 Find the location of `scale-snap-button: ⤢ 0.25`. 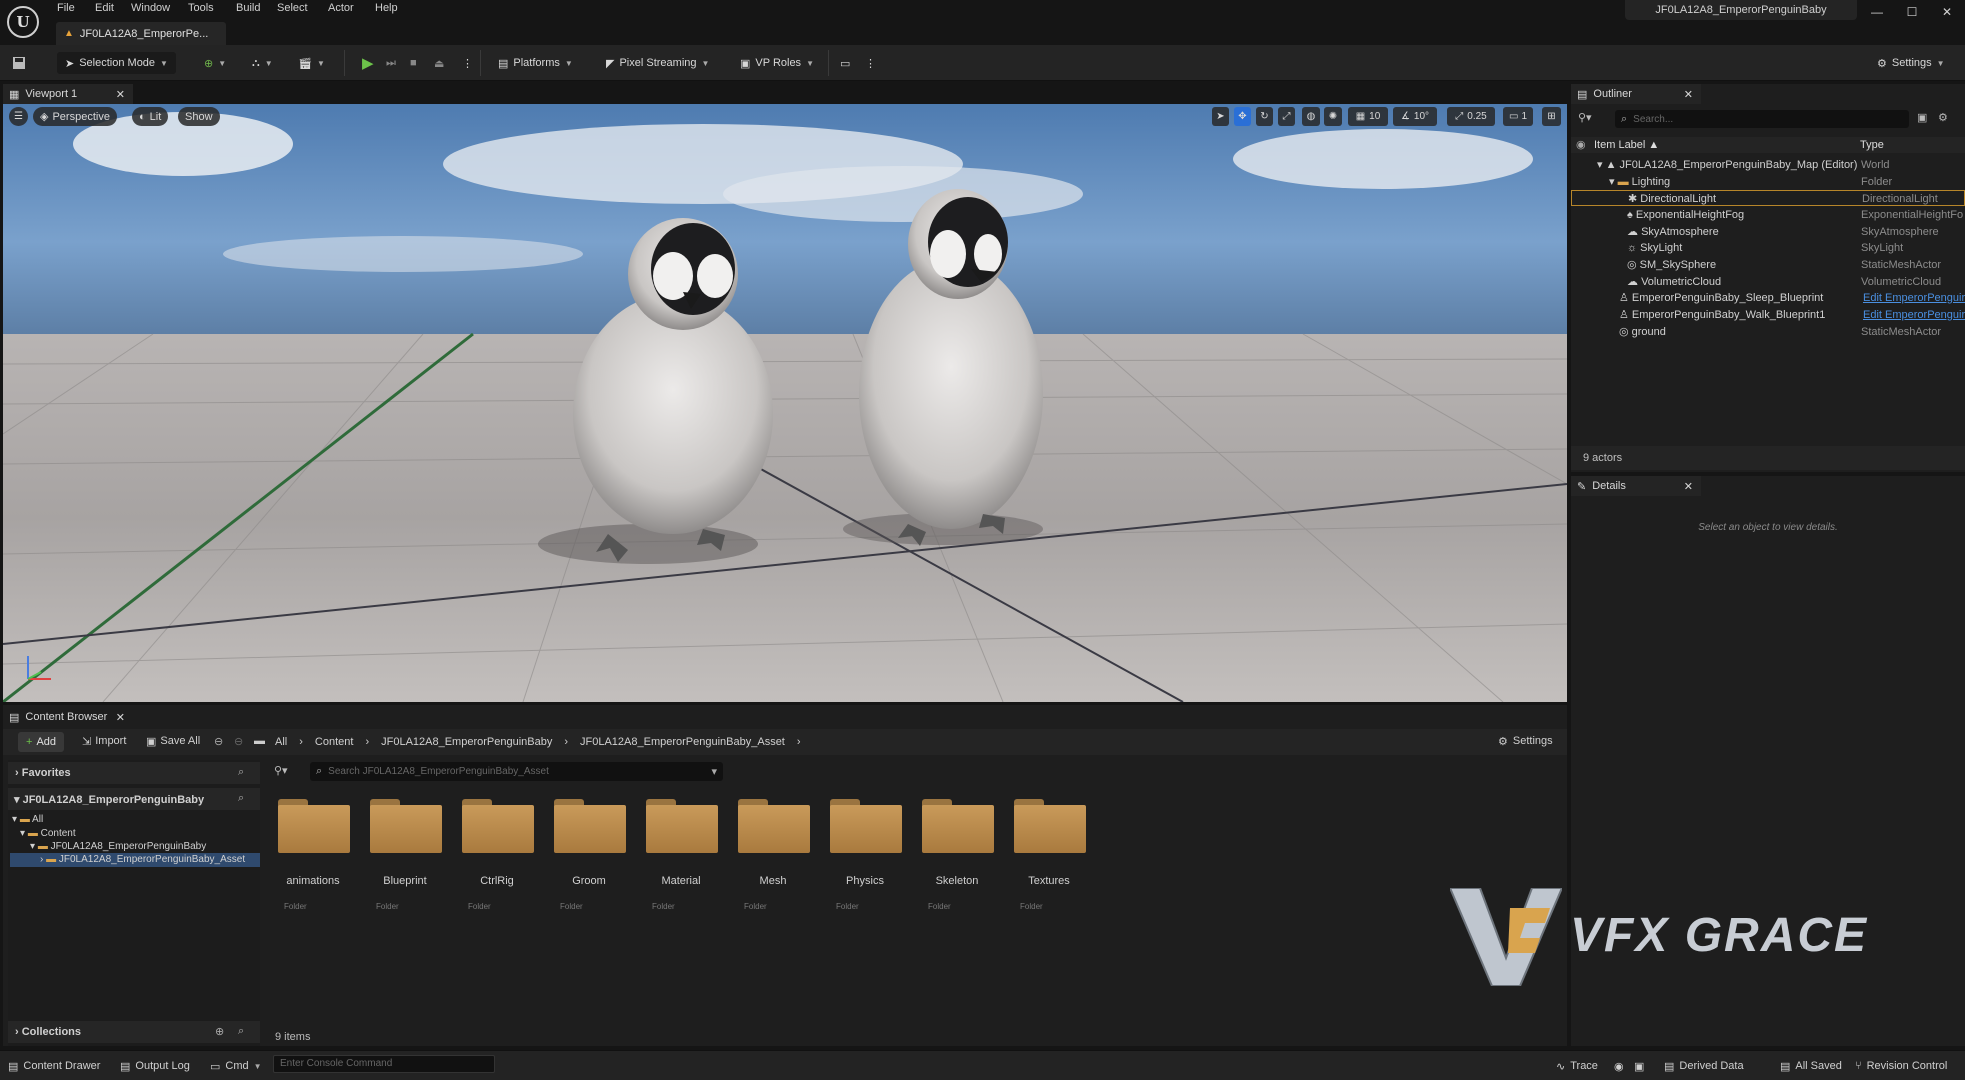

scale-snap-button: ⤢ 0.25 is located at coordinates (1471, 116).